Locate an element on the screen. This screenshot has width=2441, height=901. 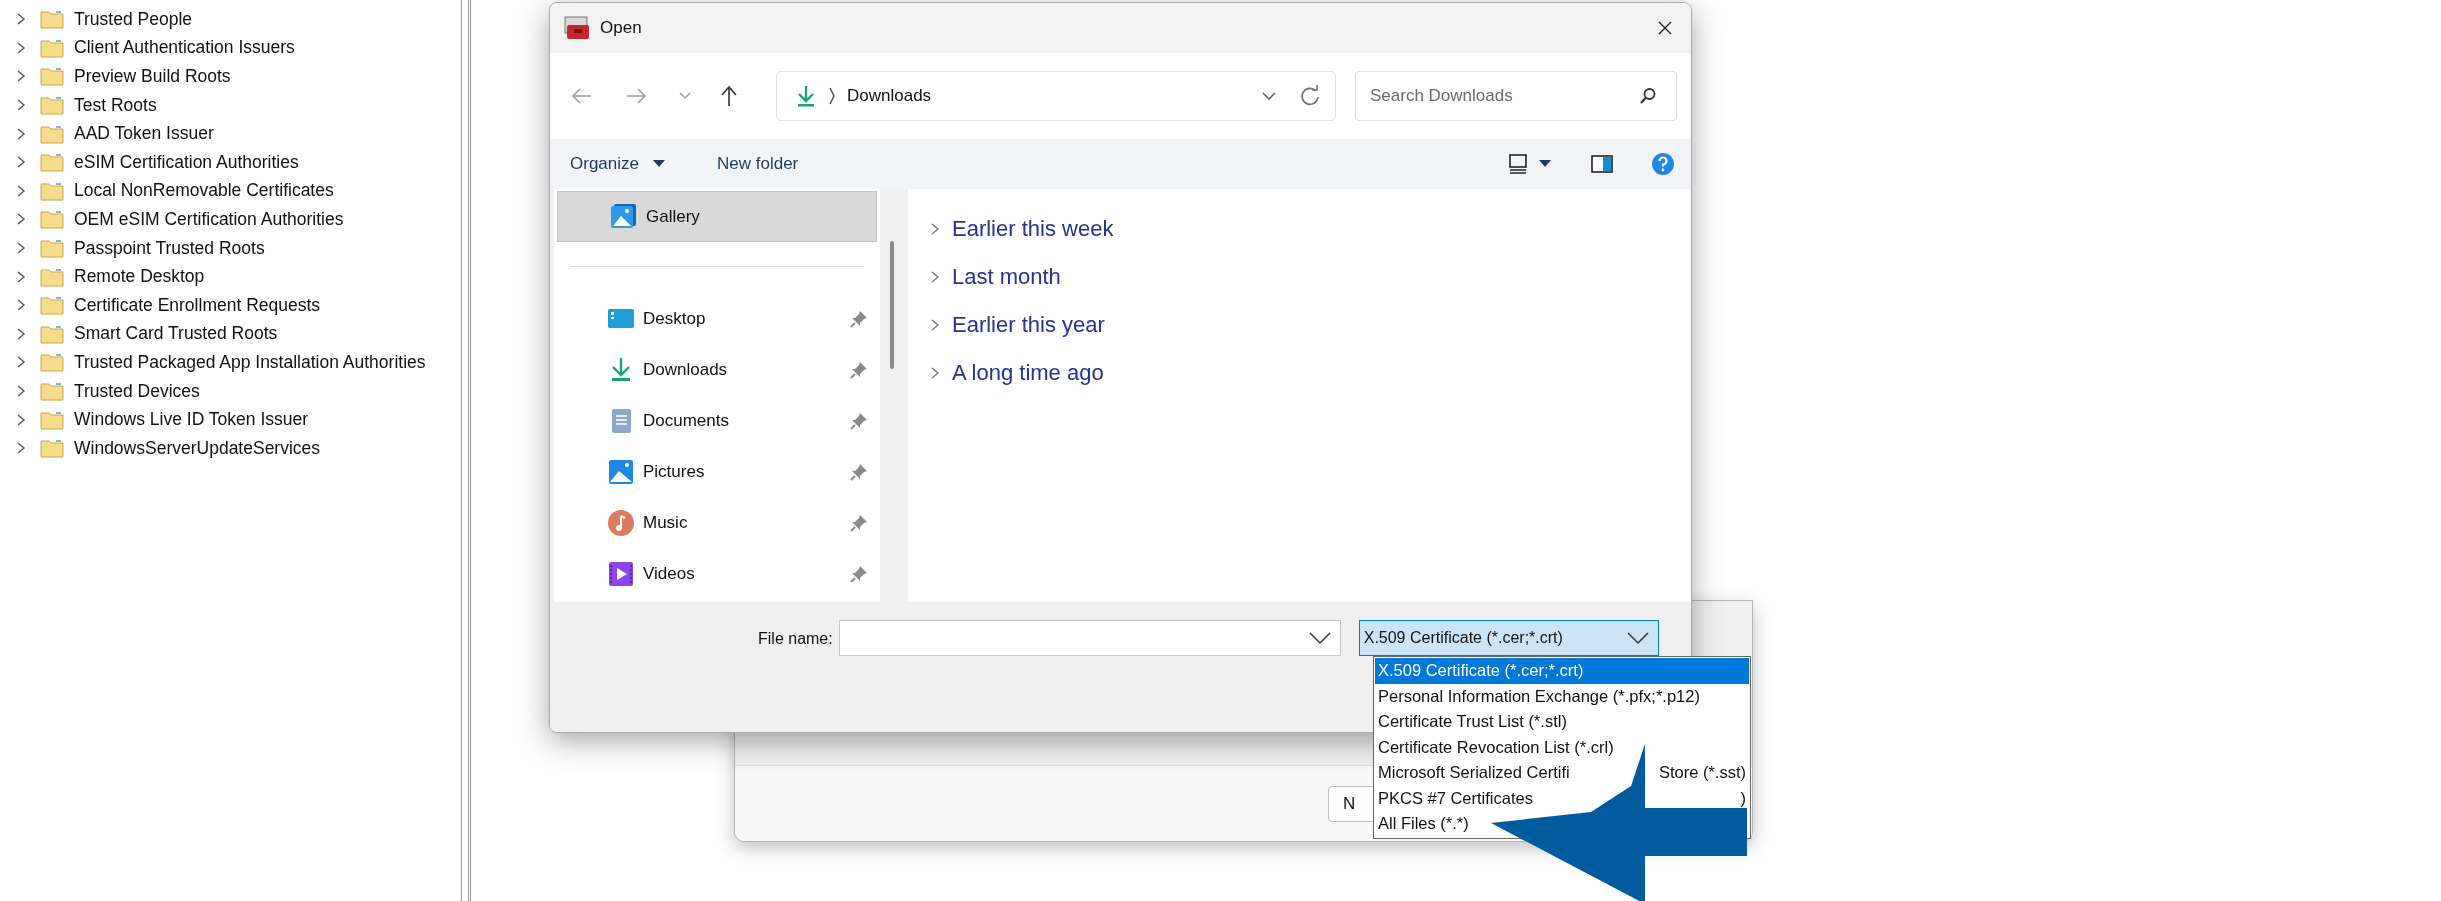
file-name-label: File name: is located at coordinates (795, 639).